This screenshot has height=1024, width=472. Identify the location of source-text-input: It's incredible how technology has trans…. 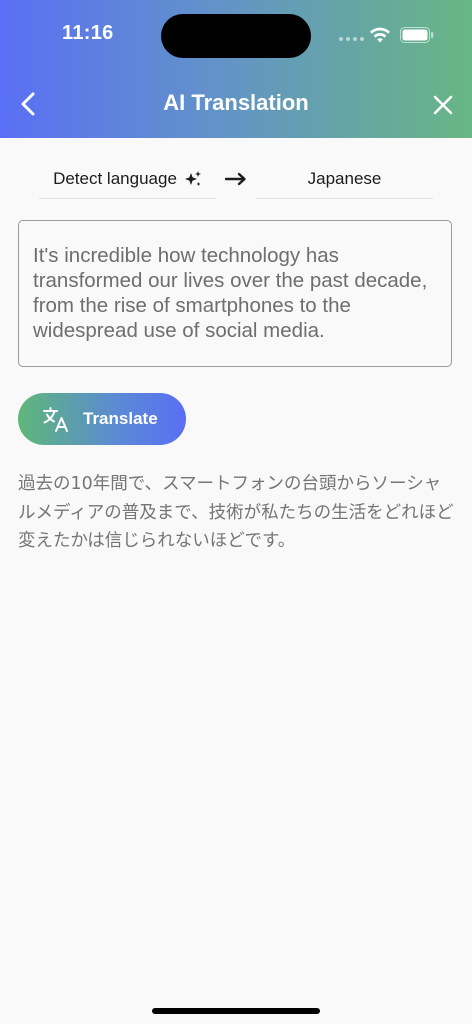
(235, 293).